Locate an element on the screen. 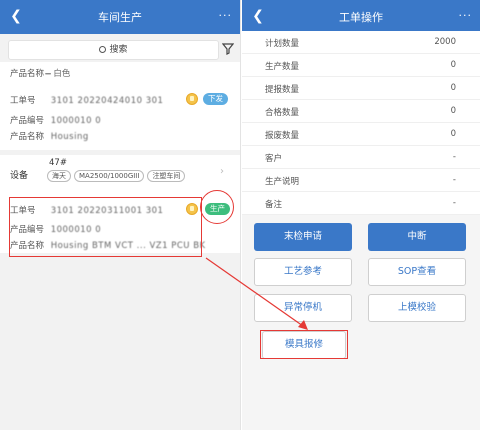 This screenshot has width=480, height=430. field-reported-qty: 提报数量 0 is located at coordinates (361, 88).